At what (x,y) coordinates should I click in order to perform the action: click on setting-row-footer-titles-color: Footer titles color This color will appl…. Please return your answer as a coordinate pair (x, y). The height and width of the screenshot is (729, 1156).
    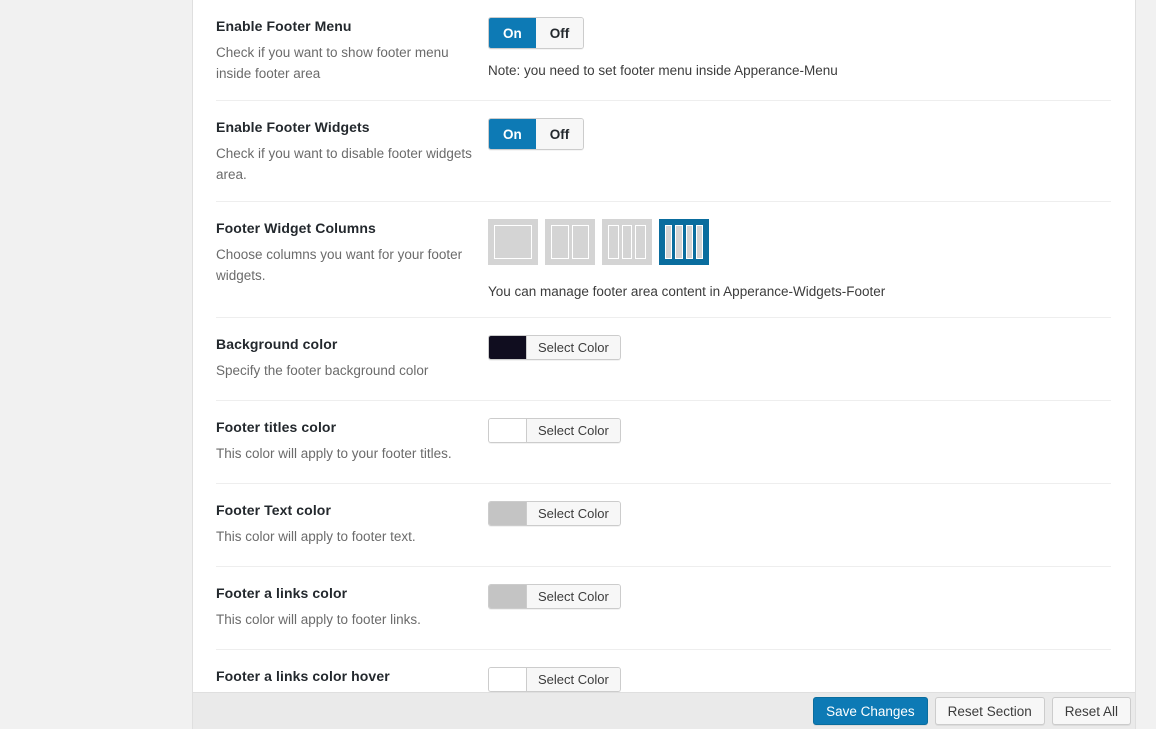
    Looking at the image, I should click on (663, 442).